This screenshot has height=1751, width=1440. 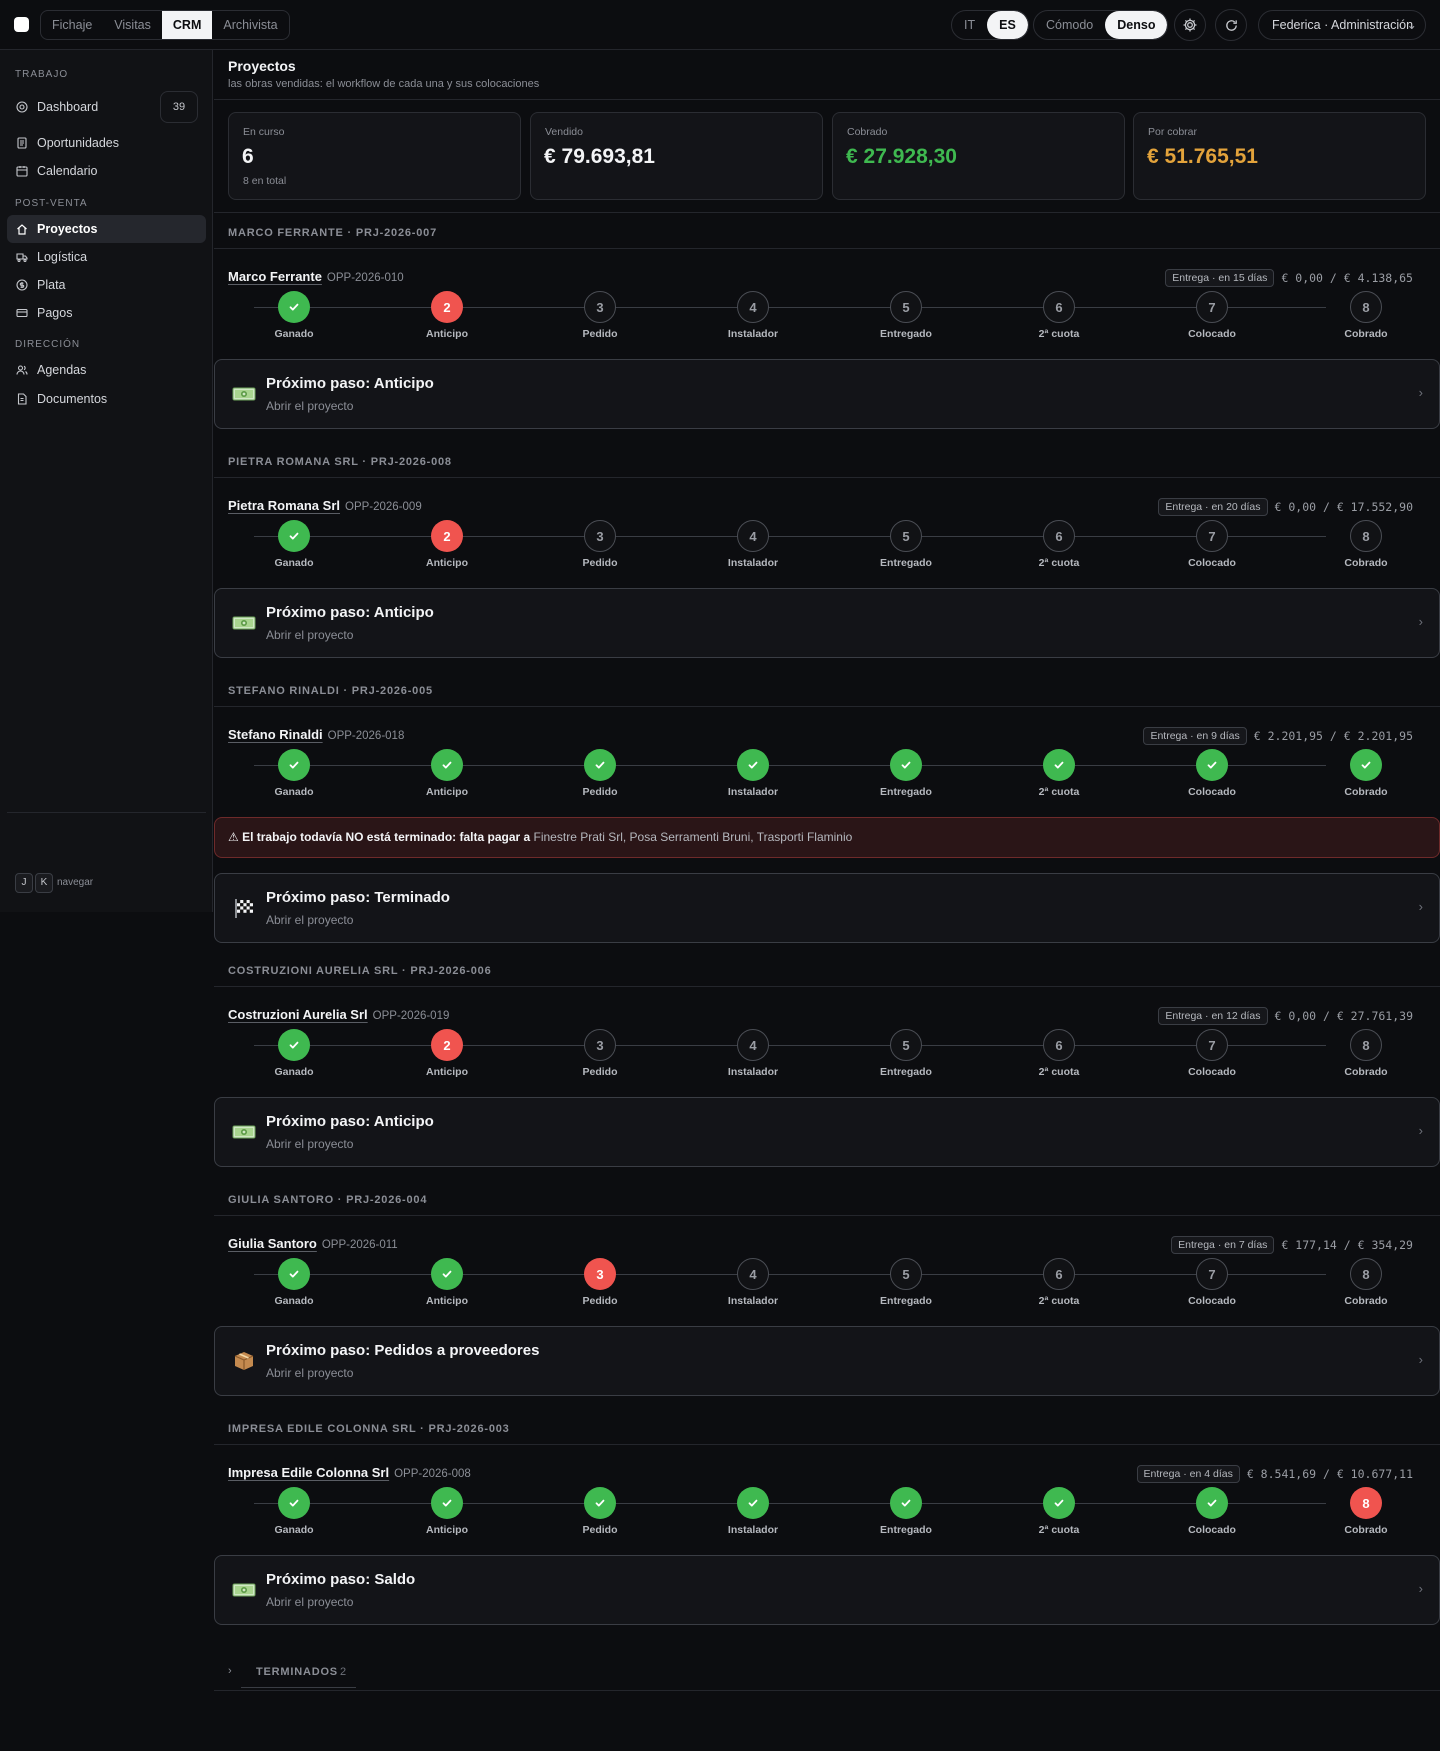 I want to click on sidebar-item-agendas: Agendas, so click(x=106, y=370).